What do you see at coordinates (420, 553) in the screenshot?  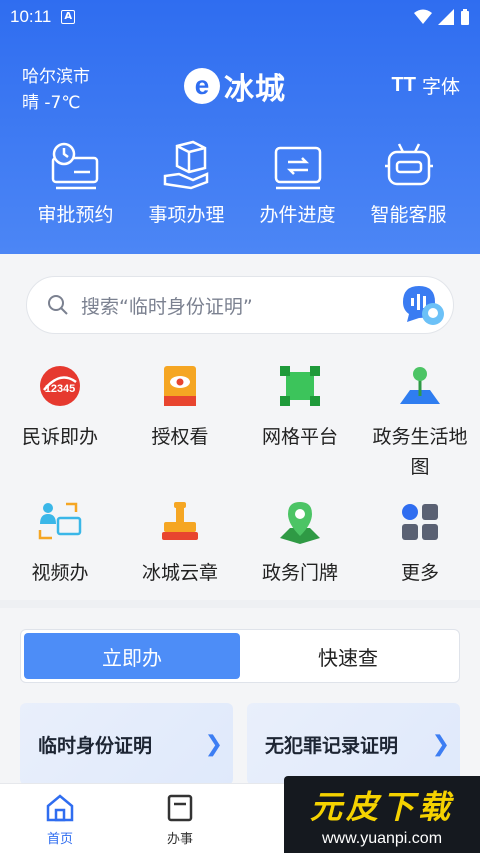 I see `service-item-more: 更多` at bounding box center [420, 553].